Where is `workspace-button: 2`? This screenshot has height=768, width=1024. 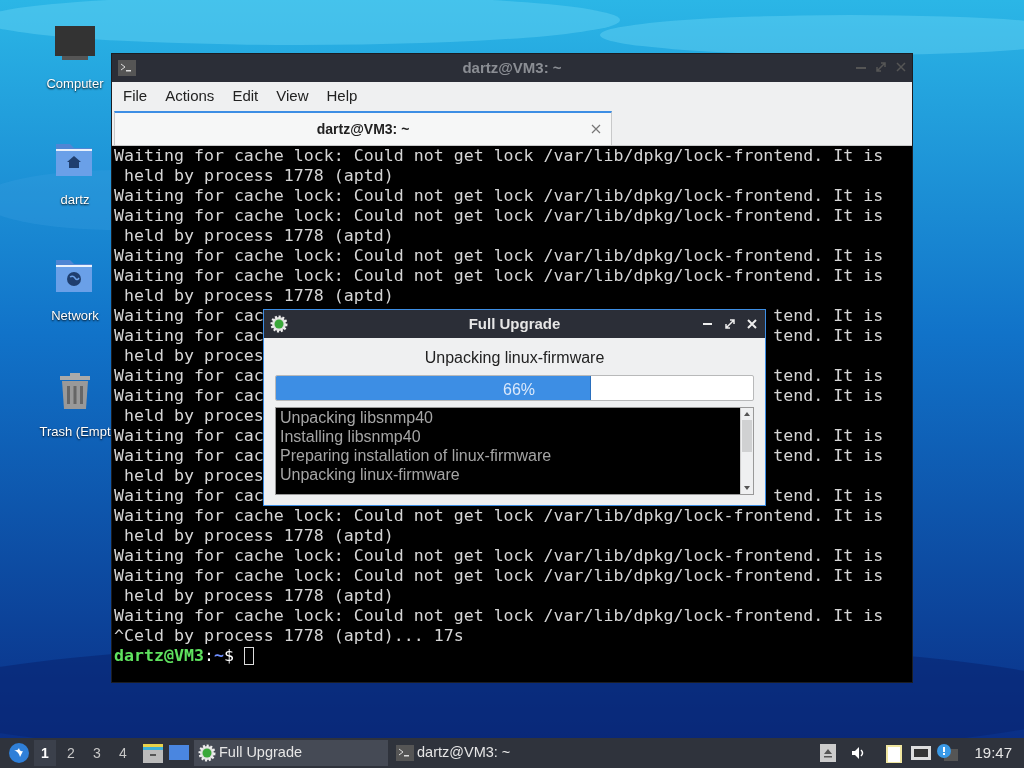
workspace-button: 2 is located at coordinates (71, 753).